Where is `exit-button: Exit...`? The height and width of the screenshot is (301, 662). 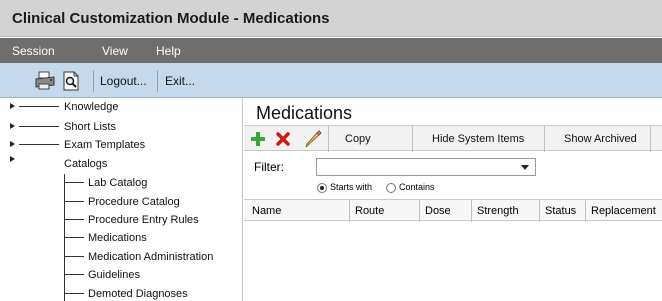 exit-button: Exit... is located at coordinates (180, 81).